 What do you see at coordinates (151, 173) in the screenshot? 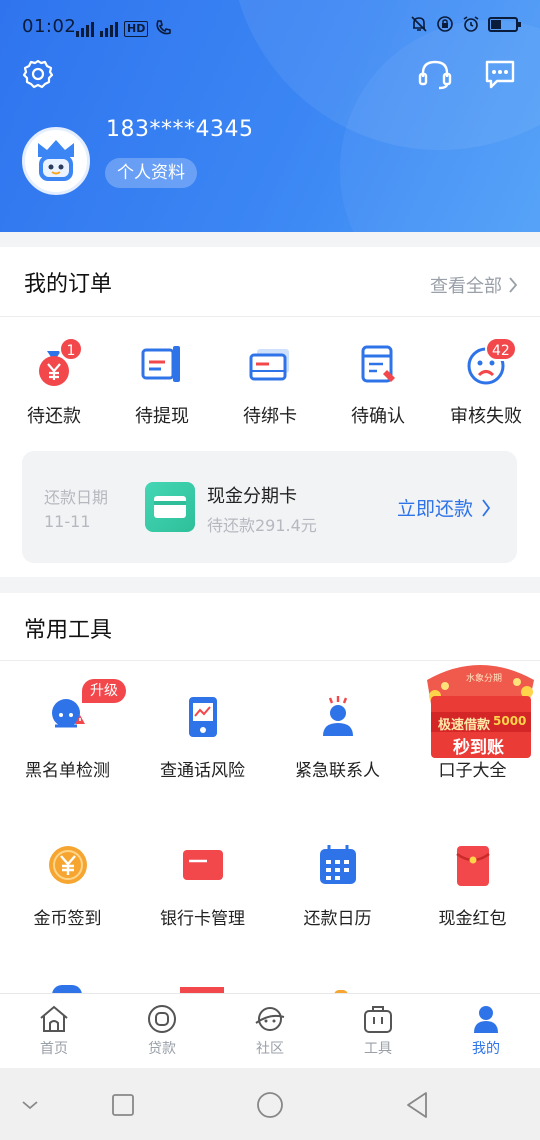
I see `personal-info-button: 个人资料` at bounding box center [151, 173].